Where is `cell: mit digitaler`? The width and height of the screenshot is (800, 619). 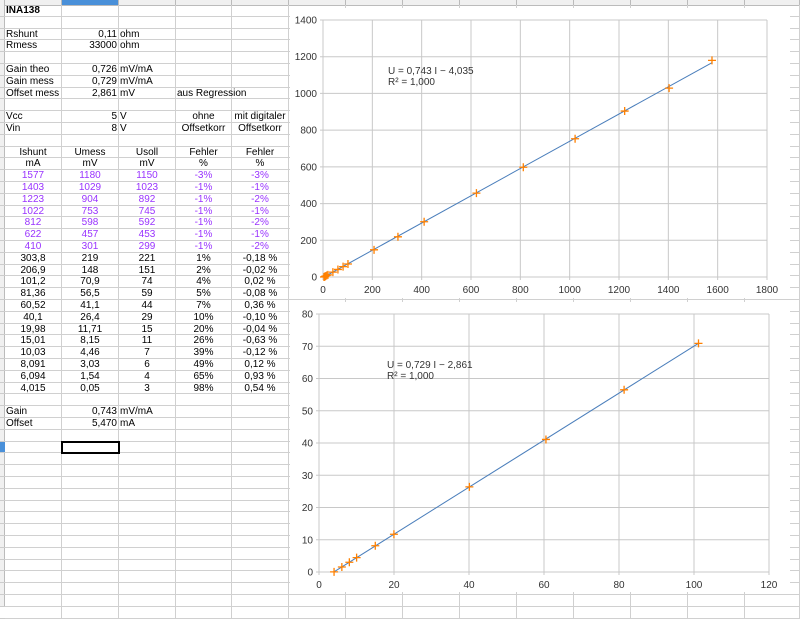
cell: mit digitaler is located at coordinates (260, 117).